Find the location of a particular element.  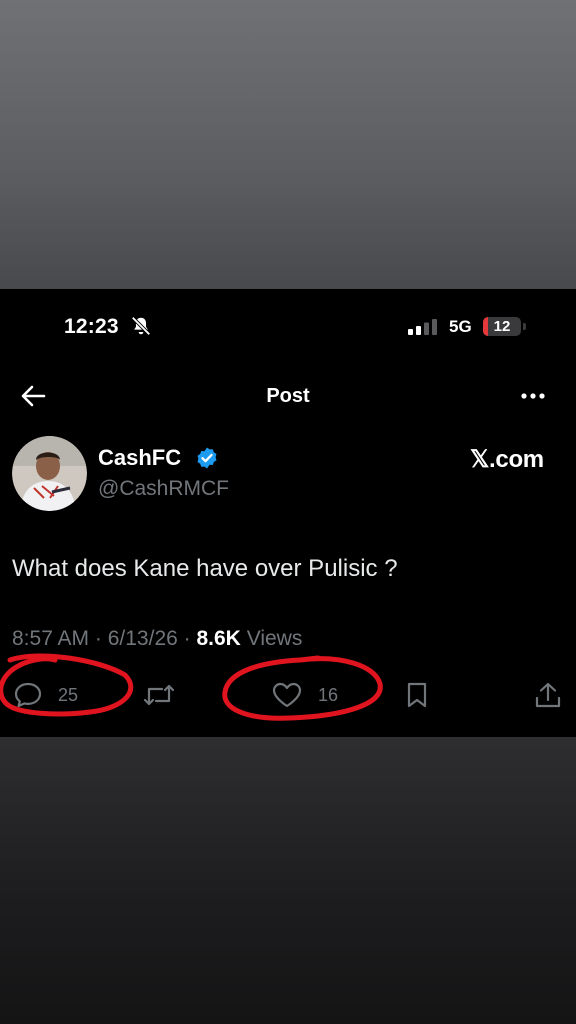

author-name: CashFC is located at coordinates (139, 458).